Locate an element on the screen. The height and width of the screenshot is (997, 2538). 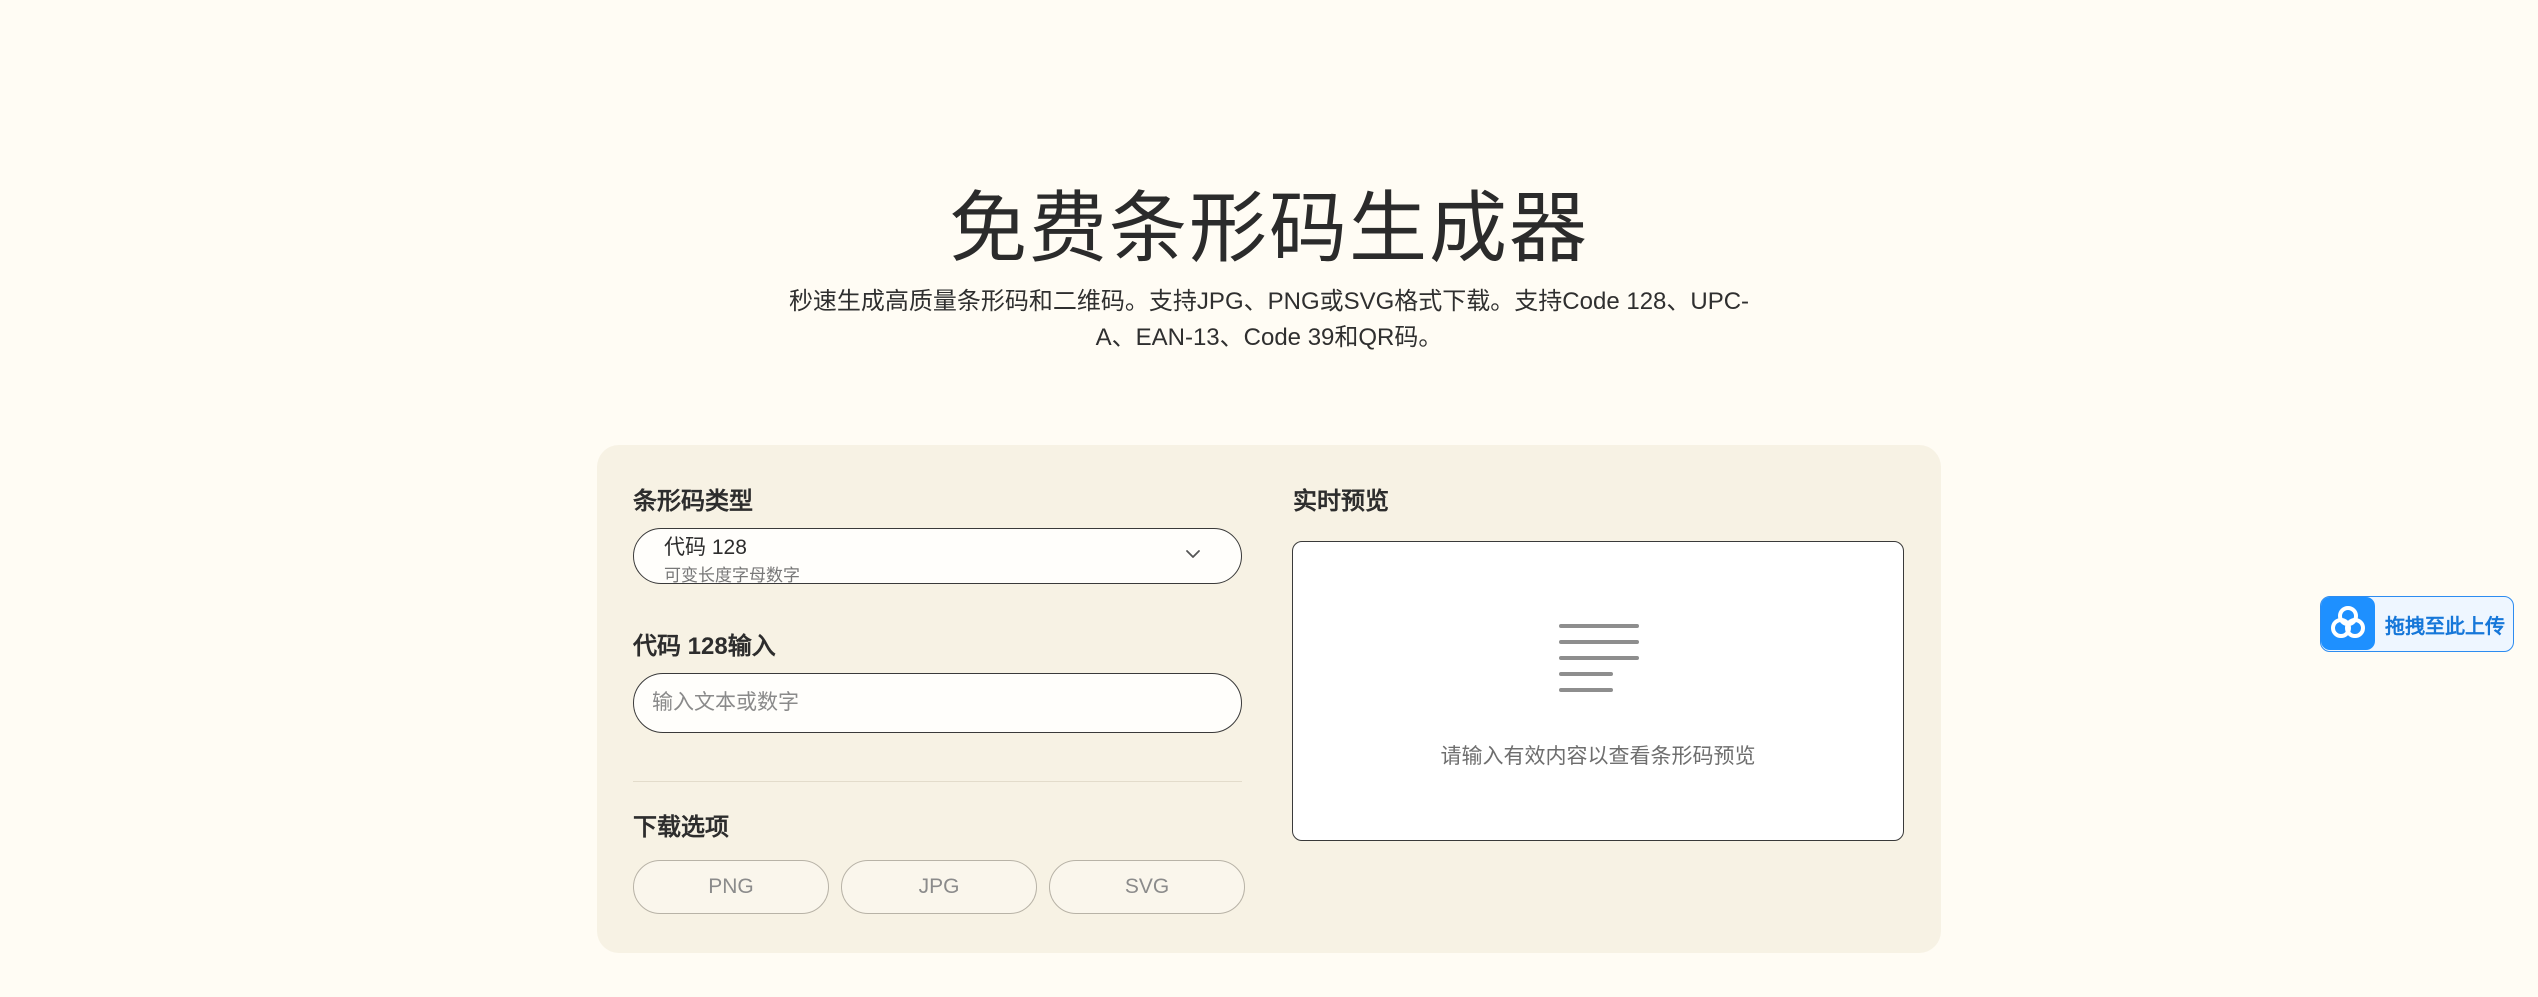
download-options-label: 下载选项 is located at coordinates (681, 827).